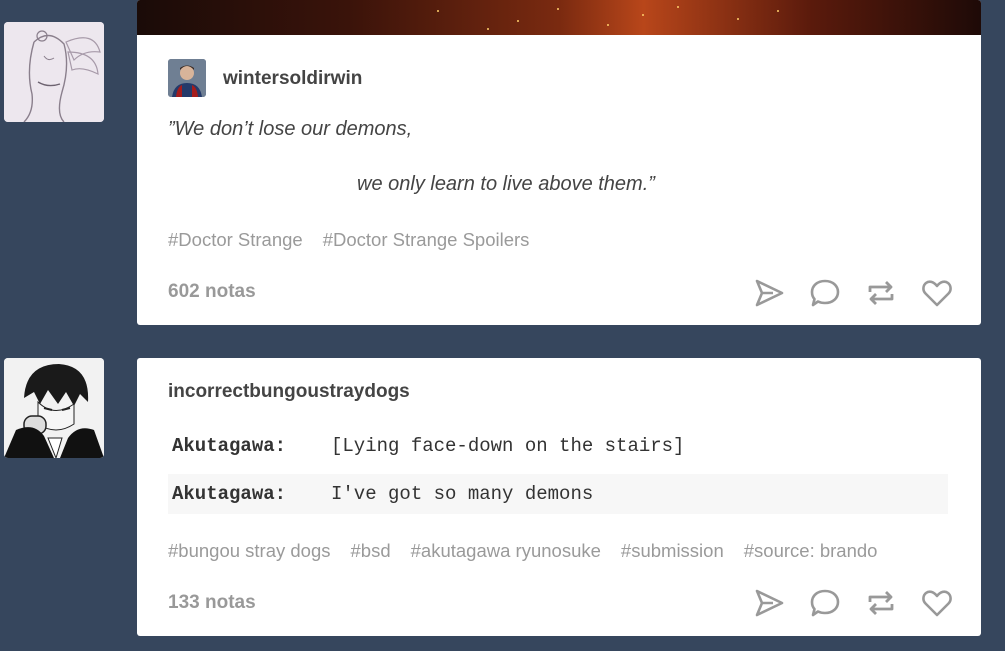  What do you see at coordinates (426, 239) in the screenshot?
I see `tag: #Doctor Strange Spoilers` at bounding box center [426, 239].